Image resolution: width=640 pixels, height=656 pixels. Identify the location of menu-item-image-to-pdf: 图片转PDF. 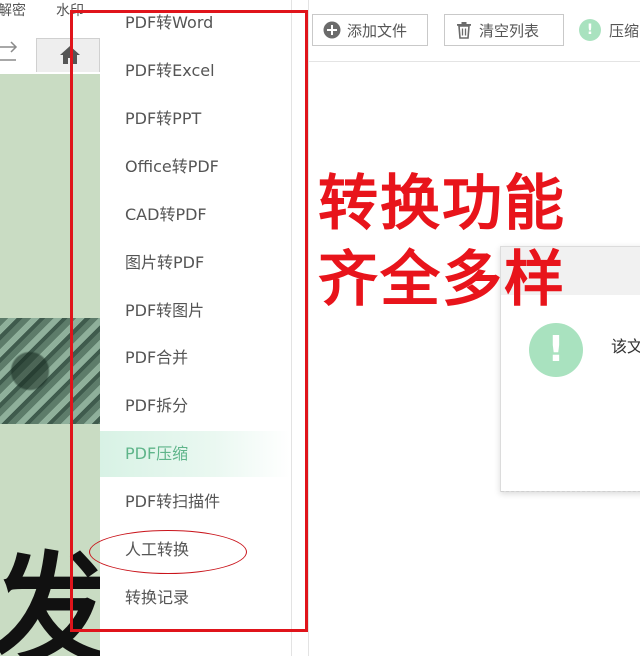
(195, 263).